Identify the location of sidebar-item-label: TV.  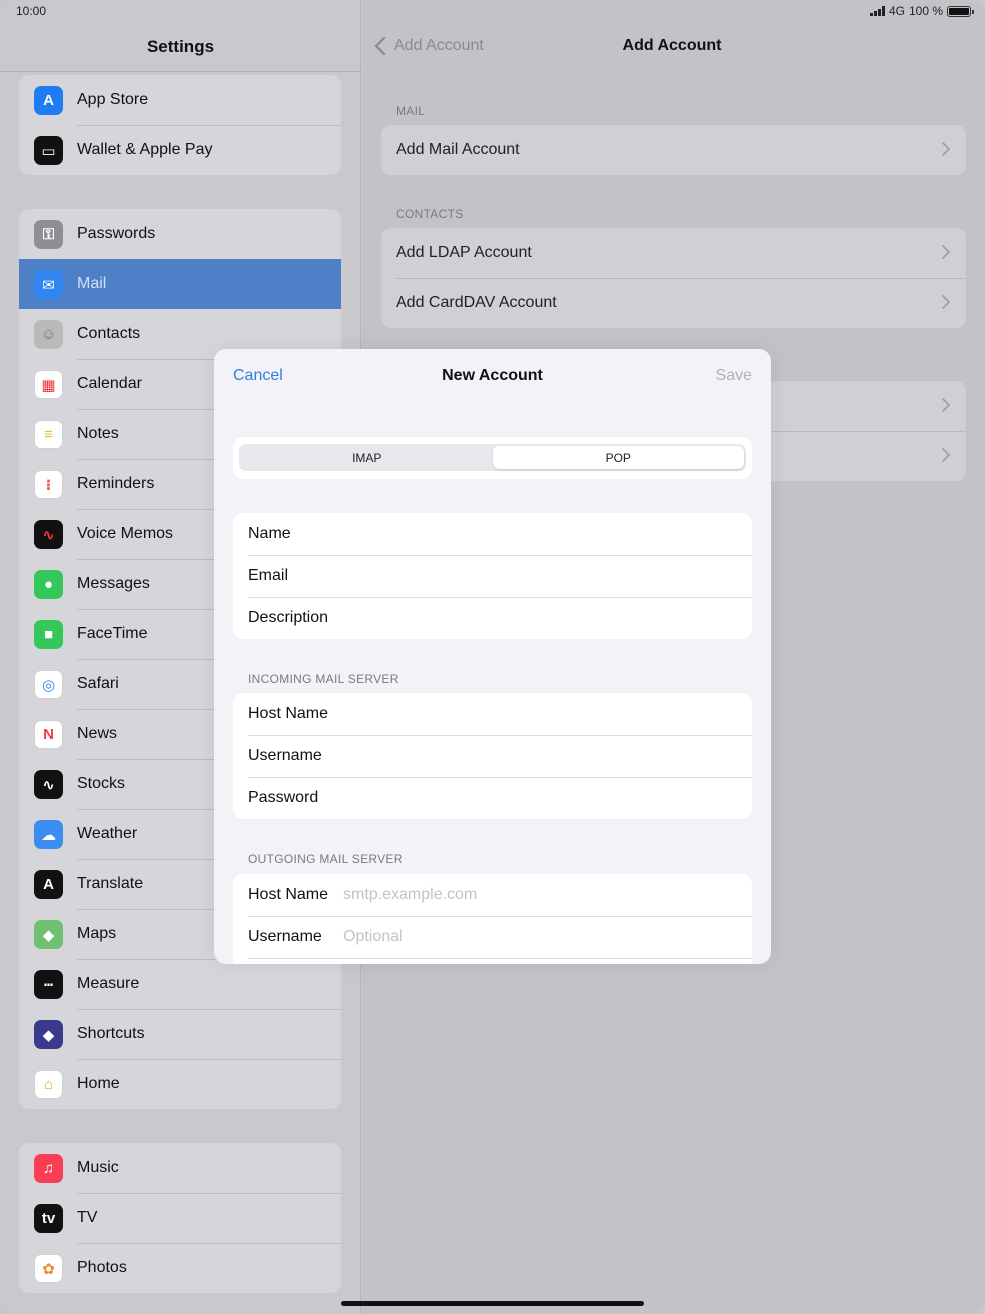
(87, 1217).